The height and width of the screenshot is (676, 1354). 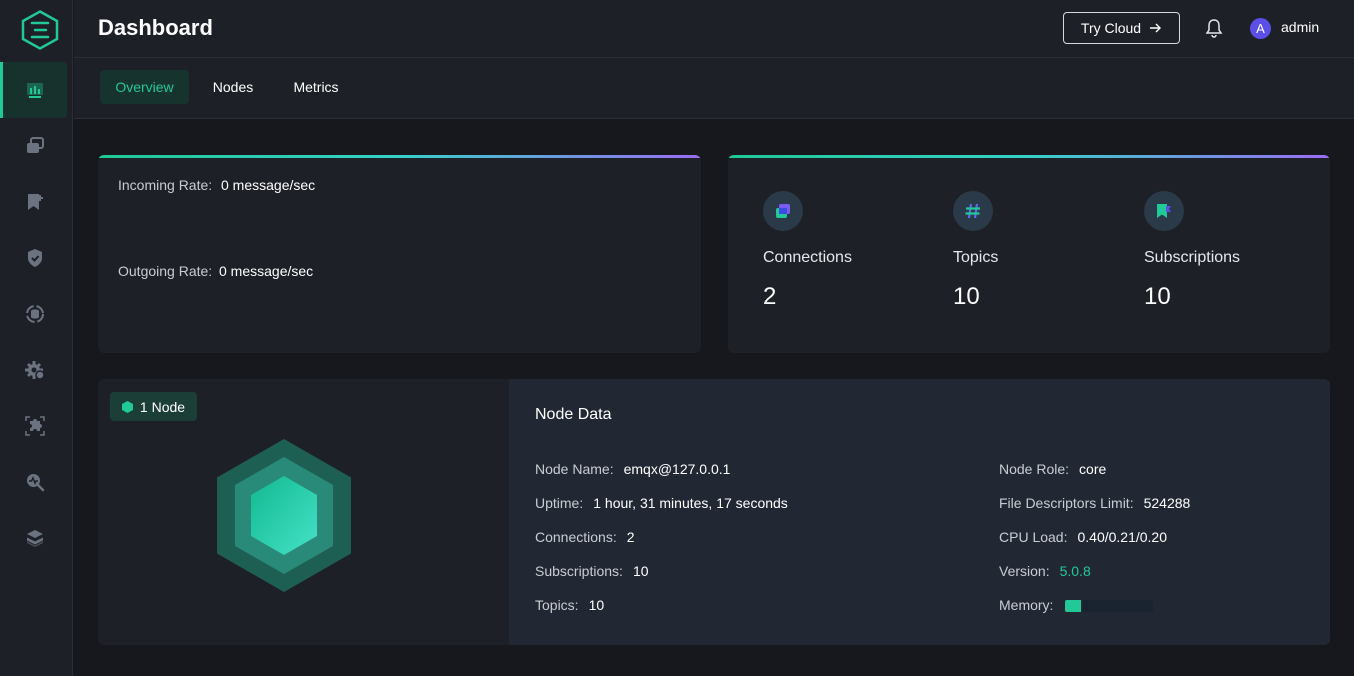 I want to click on sidebar-item-dashboard, so click(x=33, y=90).